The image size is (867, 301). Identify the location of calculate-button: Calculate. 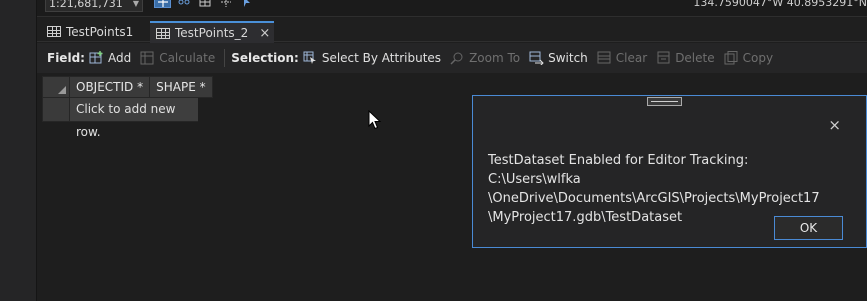
(177, 58).